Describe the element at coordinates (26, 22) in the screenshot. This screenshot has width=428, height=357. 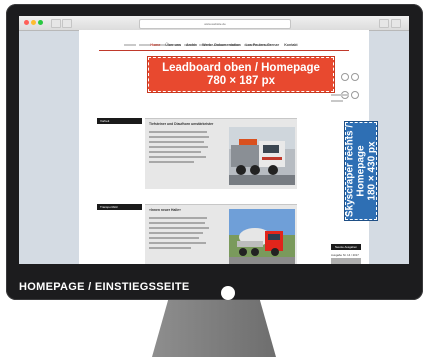
I see `close-window-icon` at that location.